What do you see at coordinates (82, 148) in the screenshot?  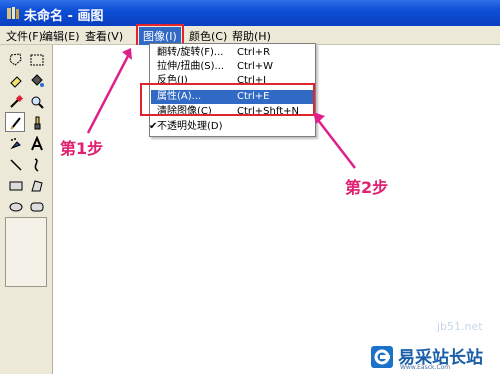 I see `step-1-label: 第1步` at bounding box center [82, 148].